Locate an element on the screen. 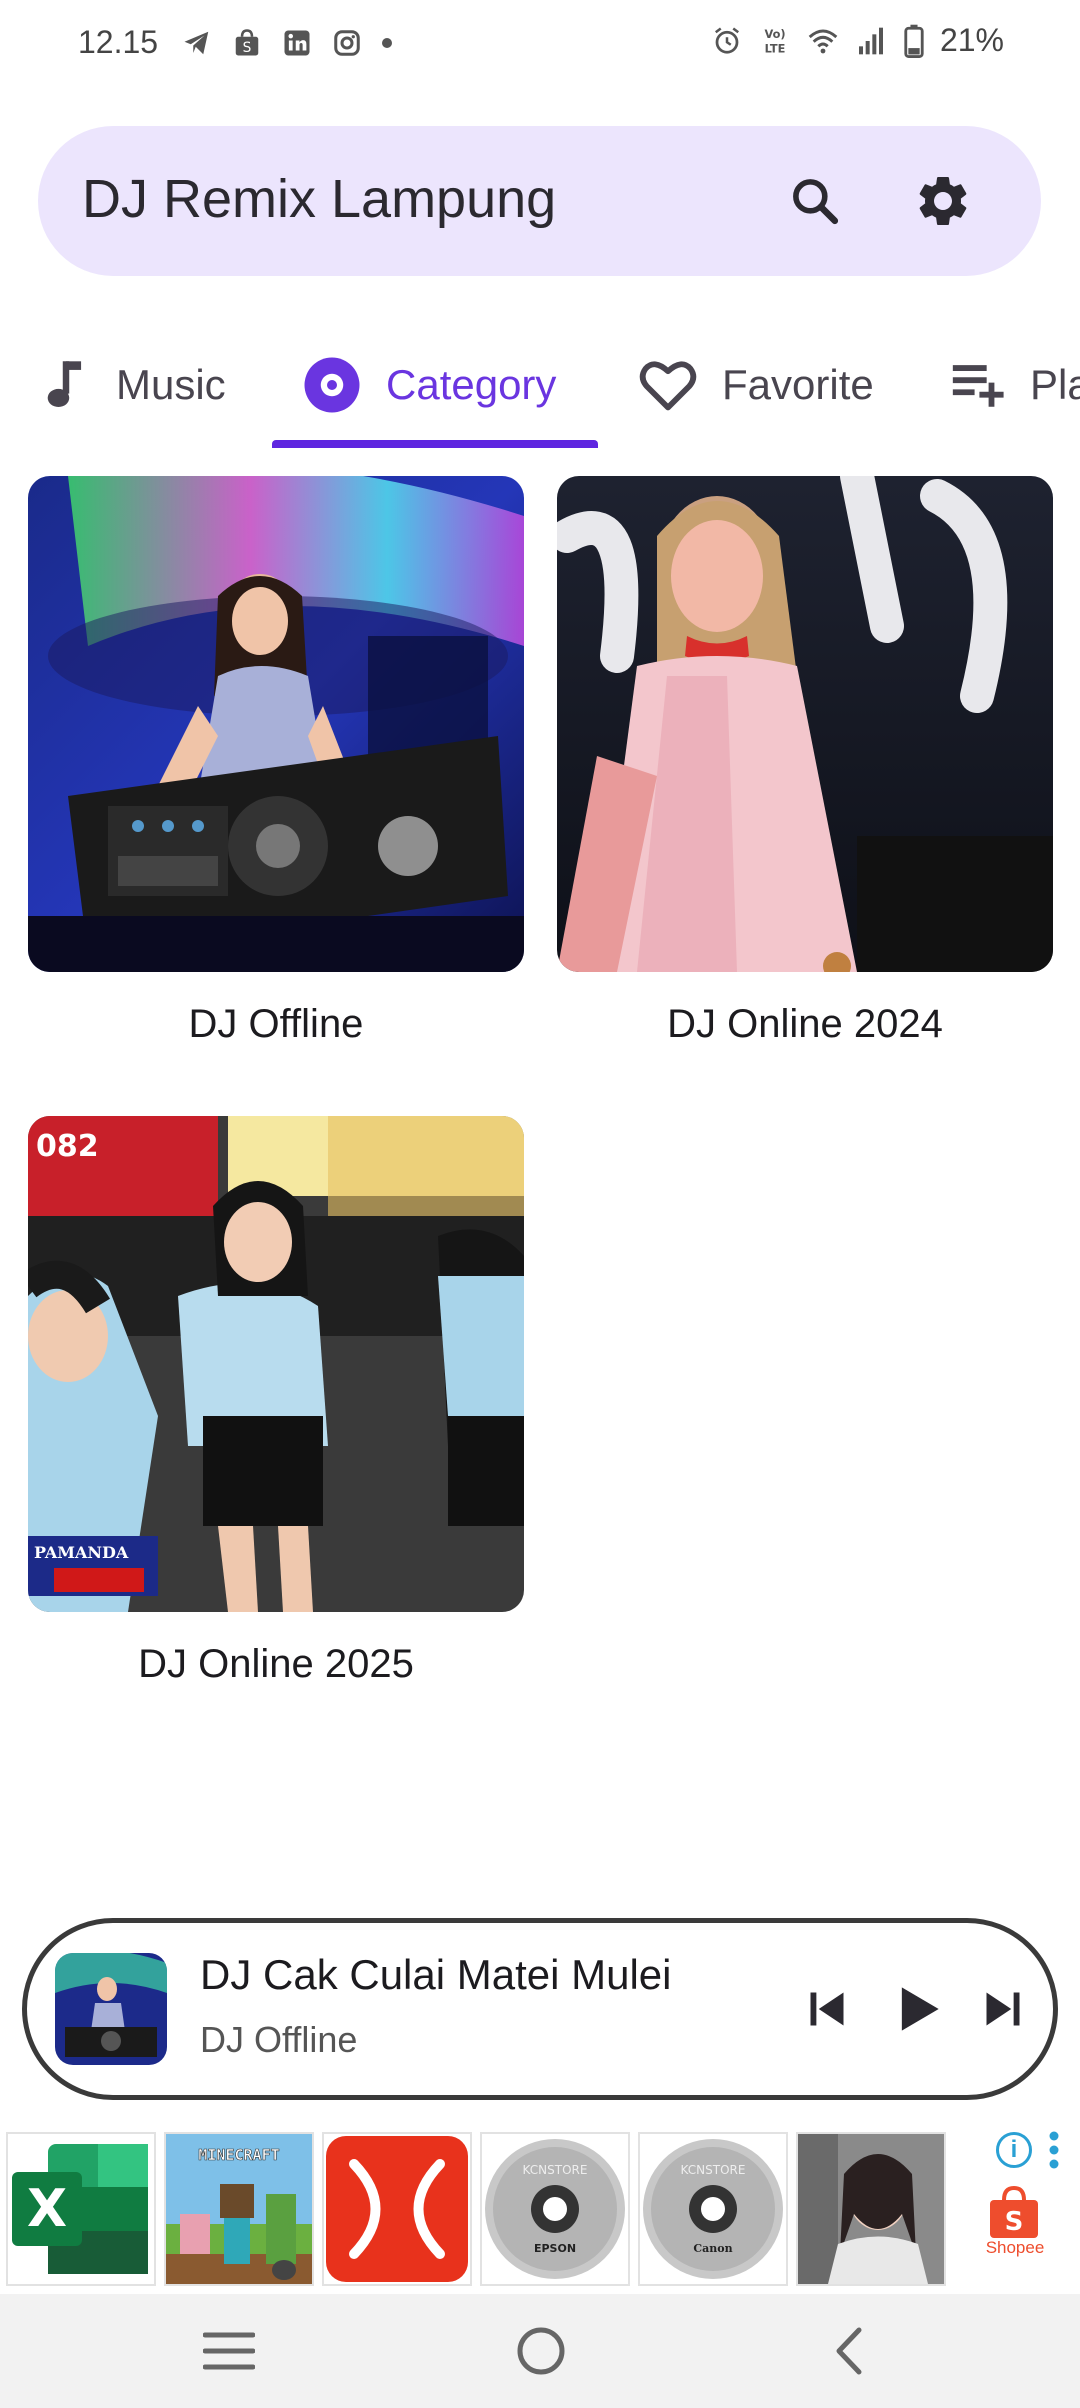 This screenshot has width=1080, height=2408. shopee-label: Shopee is located at coordinates (1015, 2247).